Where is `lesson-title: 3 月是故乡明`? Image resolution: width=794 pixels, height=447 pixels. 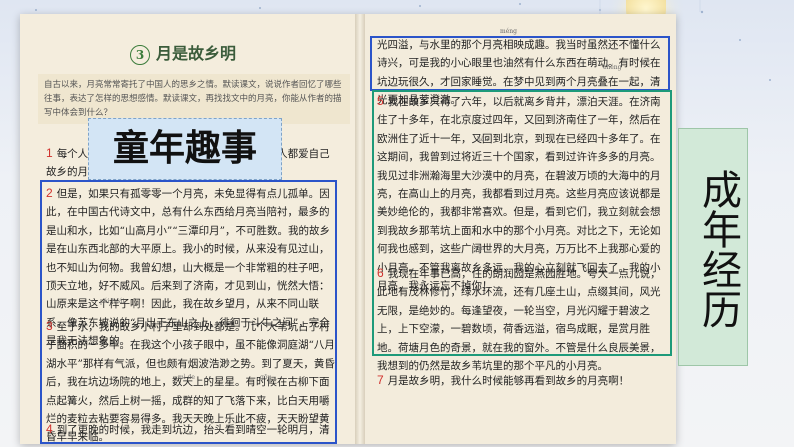
lesson-title: 3 月是故乡明 is located at coordinates (183, 52).